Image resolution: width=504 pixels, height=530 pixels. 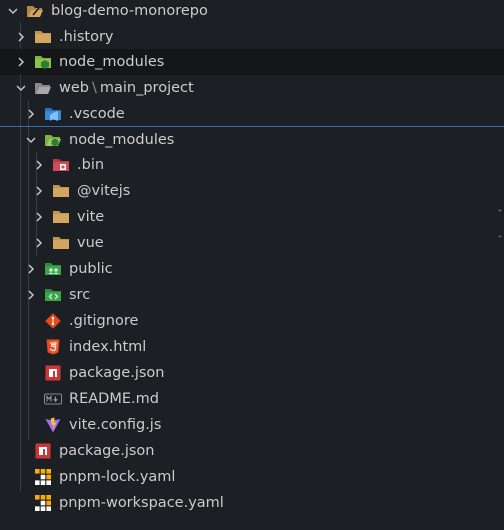 I want to click on tree-item-web-main-project: web \ main_project, so click(x=252, y=88).